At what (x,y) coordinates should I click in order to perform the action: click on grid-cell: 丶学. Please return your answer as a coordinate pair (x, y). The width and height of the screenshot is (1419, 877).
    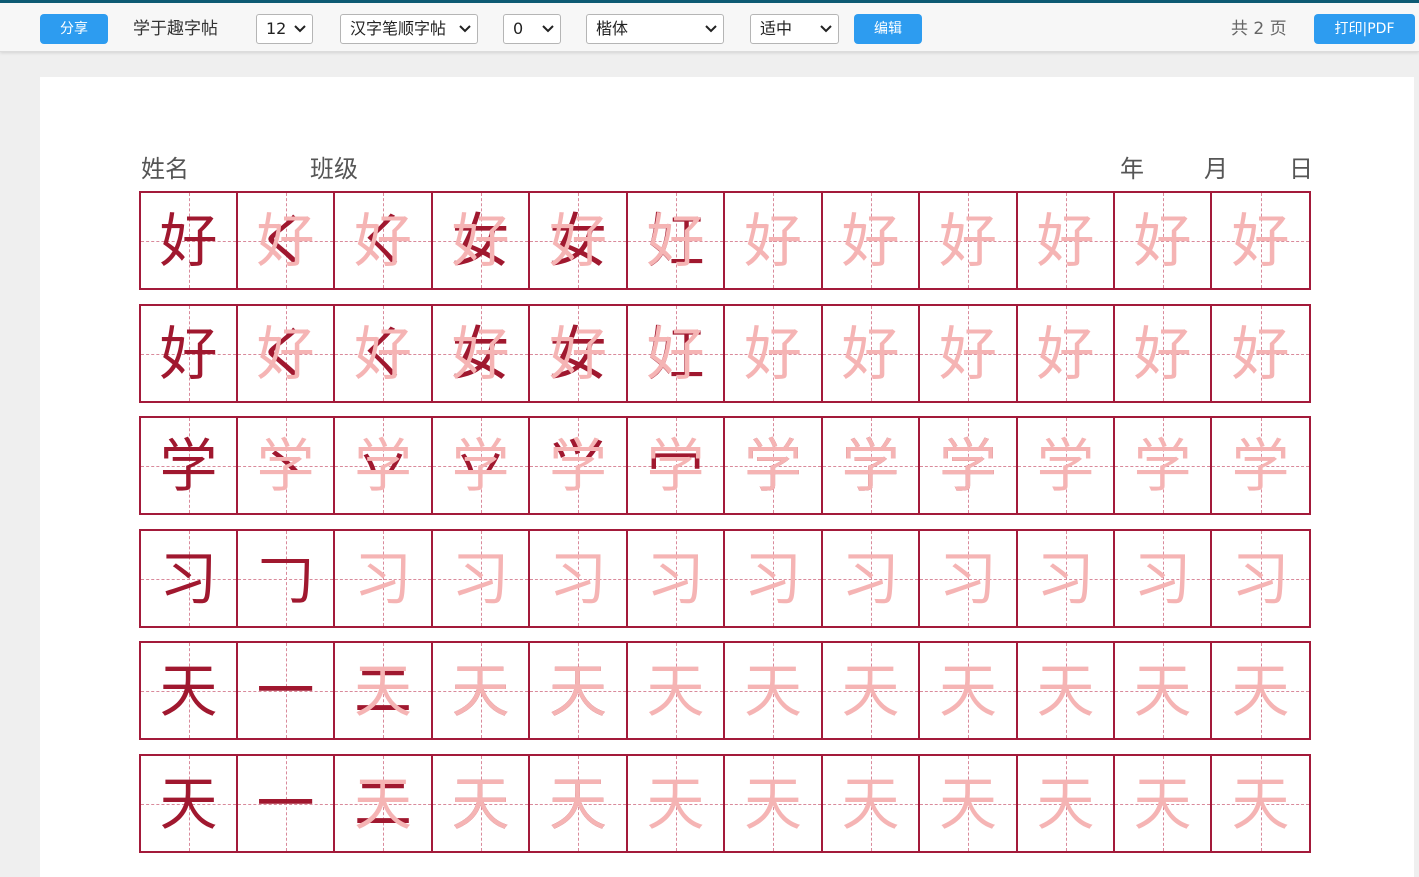
    Looking at the image, I should click on (286, 465).